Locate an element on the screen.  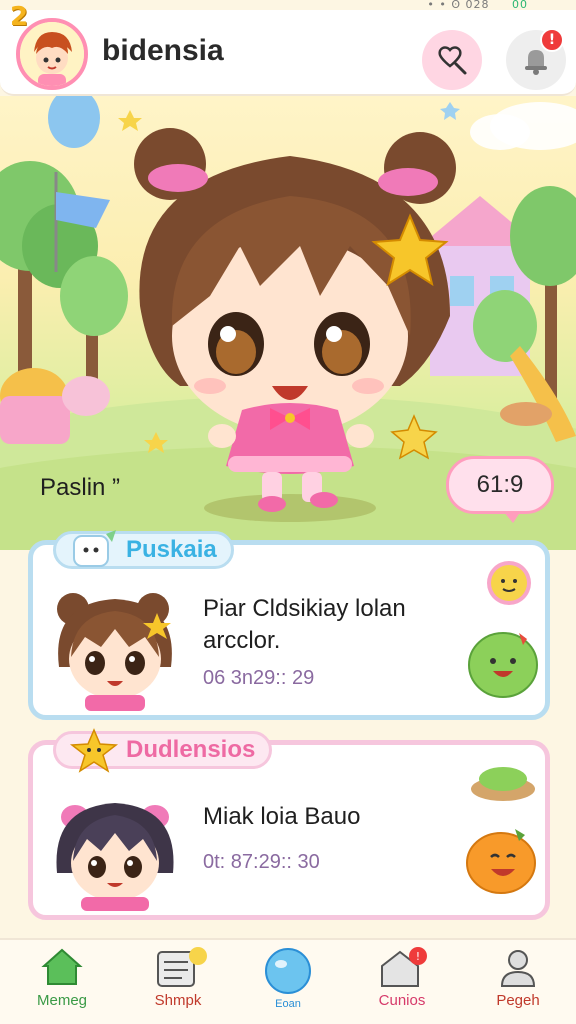
card-timestamp: 0t: 87:29:: 30 is located at coordinates (261, 862).